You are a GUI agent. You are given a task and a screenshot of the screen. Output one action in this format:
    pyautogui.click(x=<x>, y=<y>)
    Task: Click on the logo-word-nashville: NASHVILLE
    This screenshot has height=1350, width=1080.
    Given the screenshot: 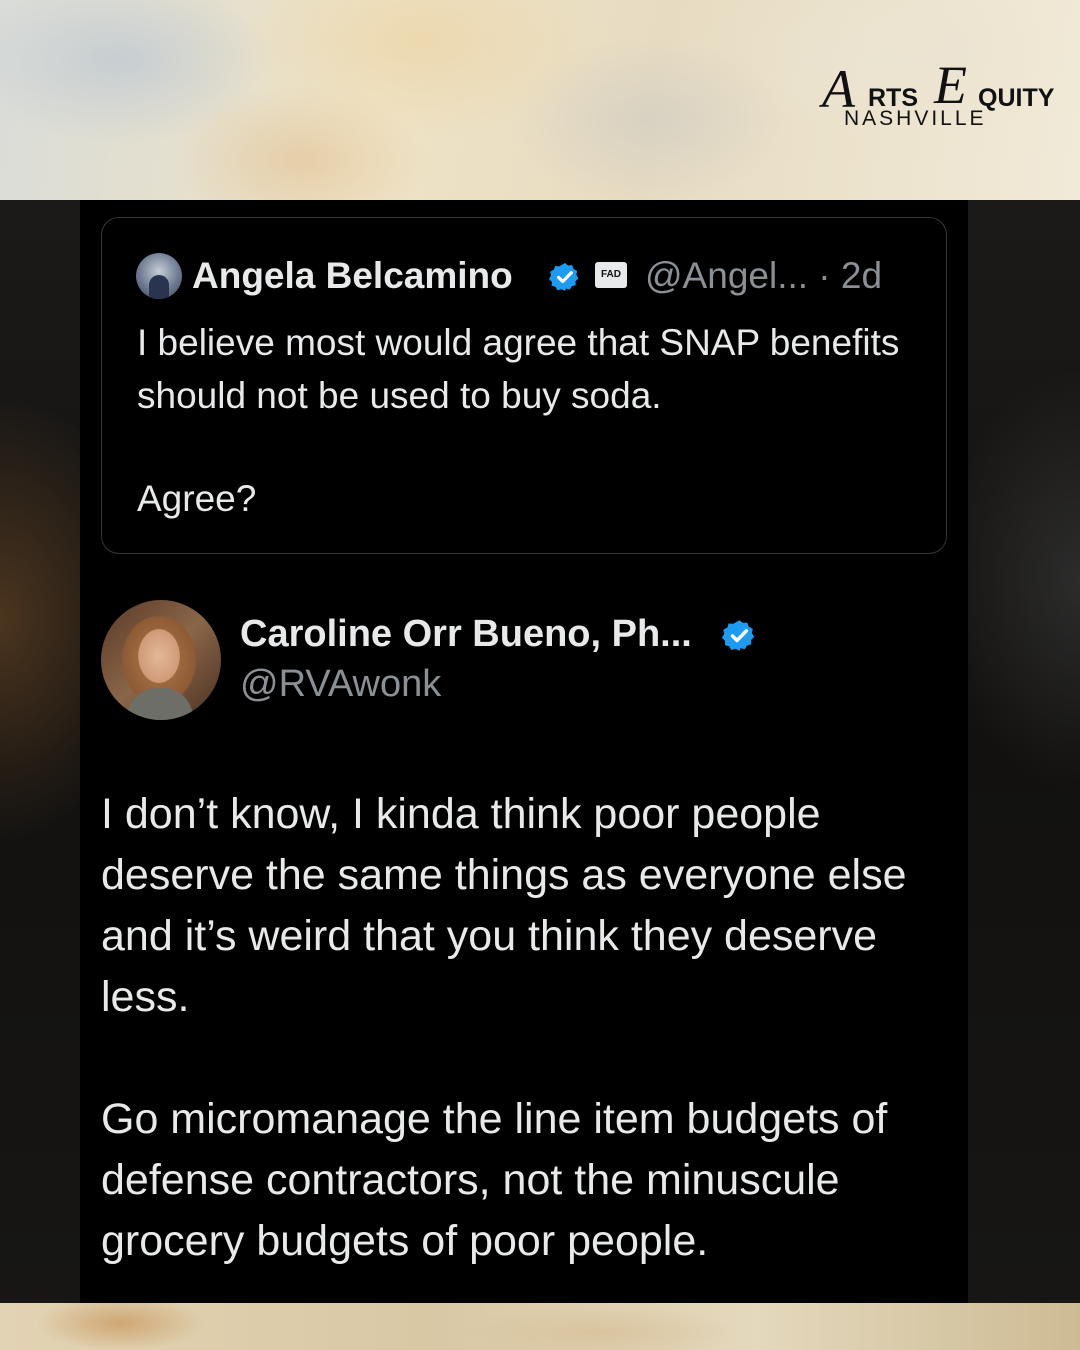 What is the action you would take?
    pyautogui.click(x=915, y=118)
    